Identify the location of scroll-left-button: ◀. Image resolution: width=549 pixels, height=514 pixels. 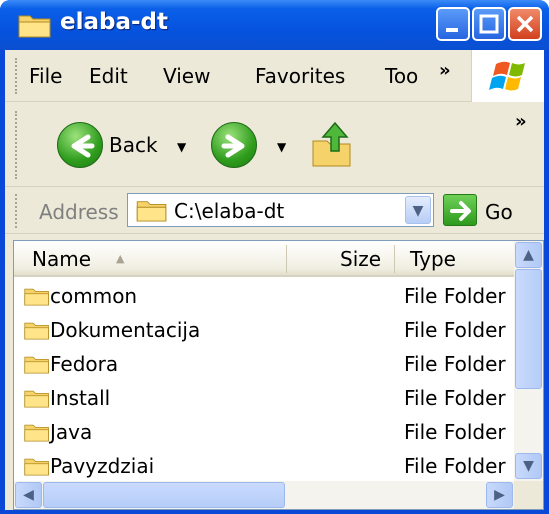
(28, 495).